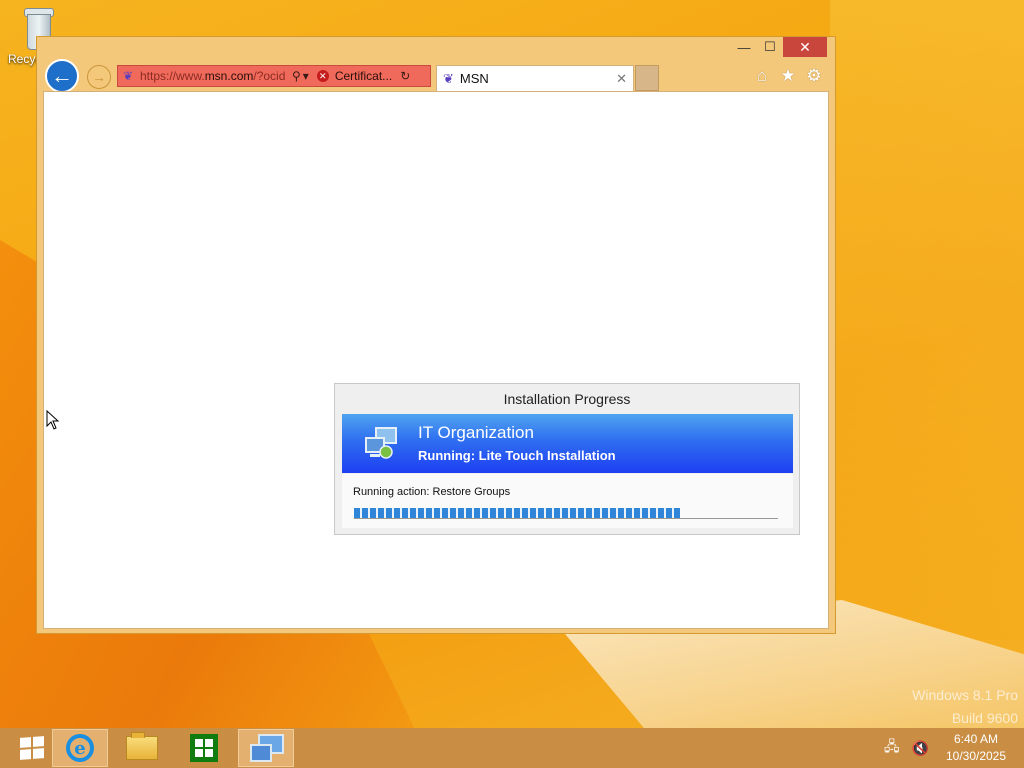 Image resolution: width=1024 pixels, height=768 pixels. What do you see at coordinates (53, 420) in the screenshot?
I see `mouse-cursor-icon` at bounding box center [53, 420].